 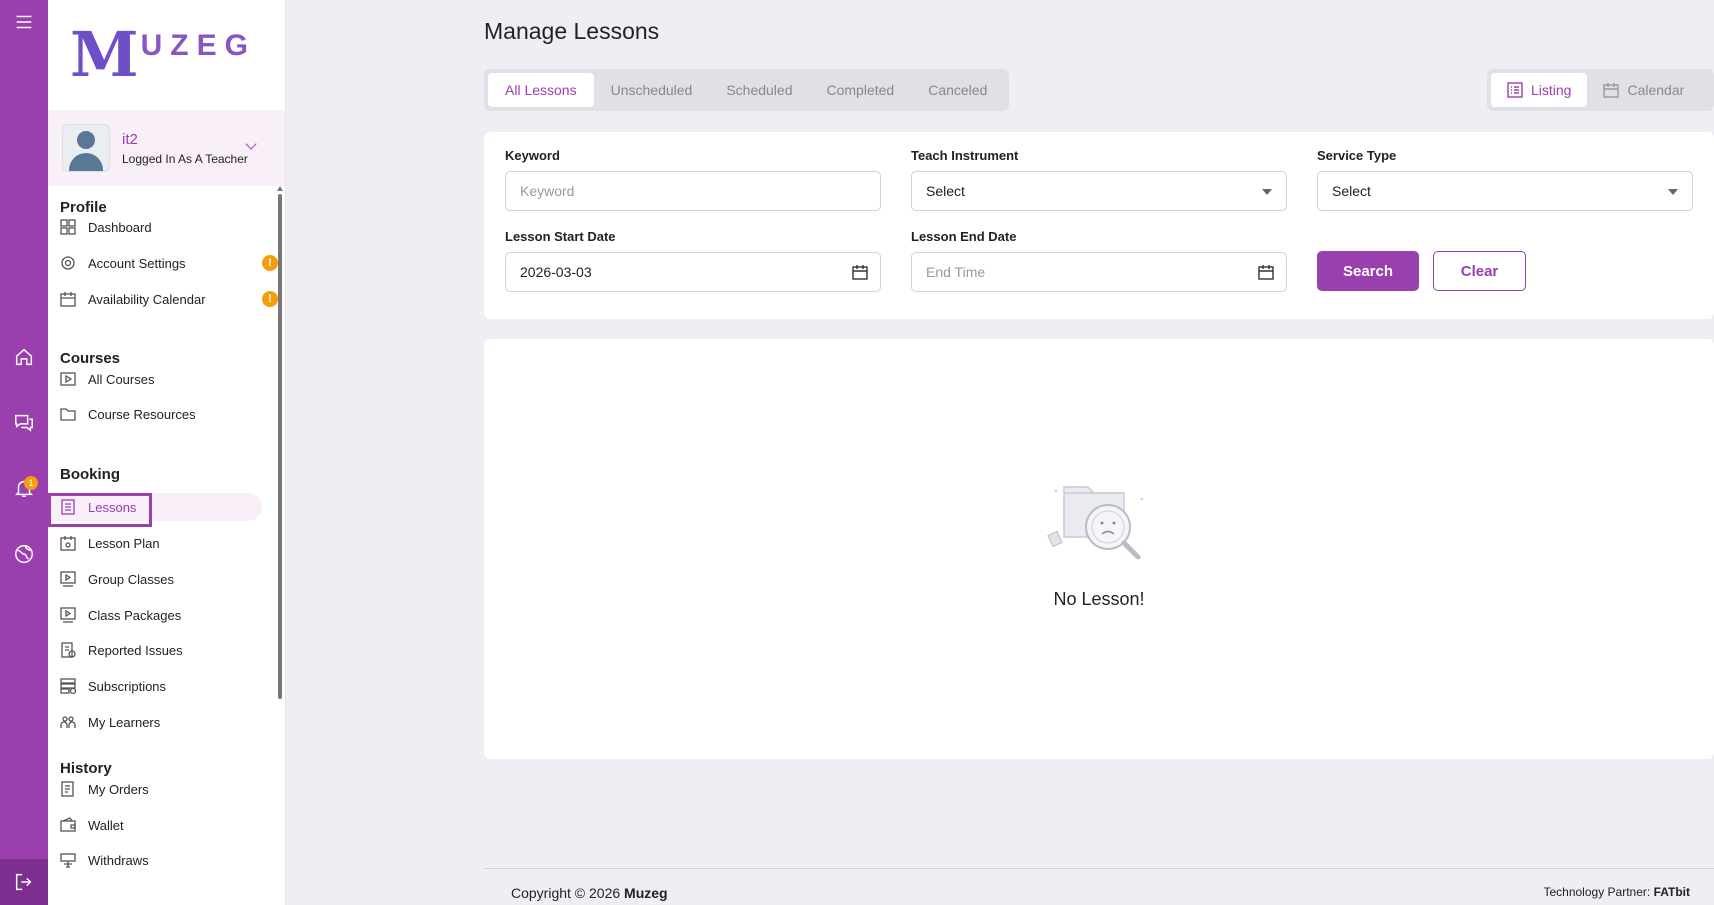 I want to click on tab-all-lessons: All Lessons, so click(x=541, y=90).